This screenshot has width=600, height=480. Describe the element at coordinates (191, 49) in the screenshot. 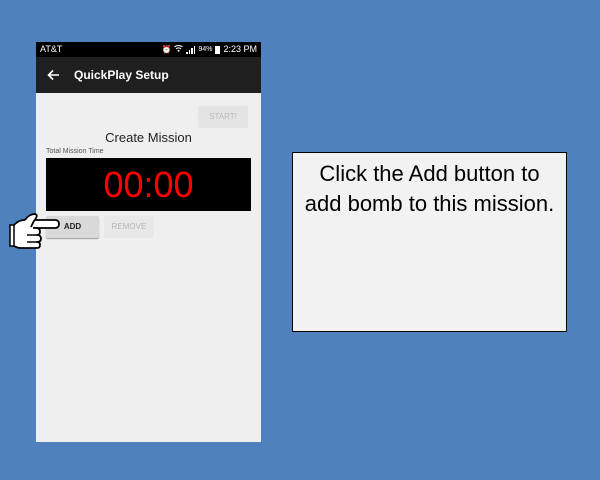

I see `signal-icon` at that location.